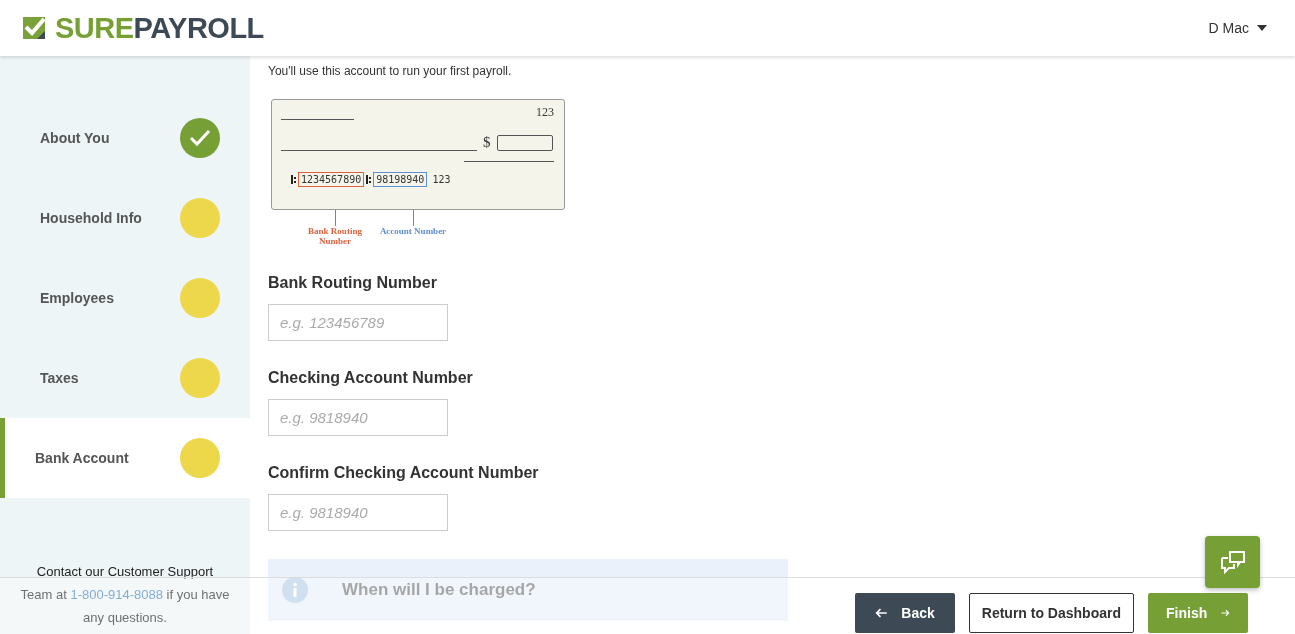  What do you see at coordinates (441, 179) in the screenshot?
I see `micr-check-number: 123` at bounding box center [441, 179].